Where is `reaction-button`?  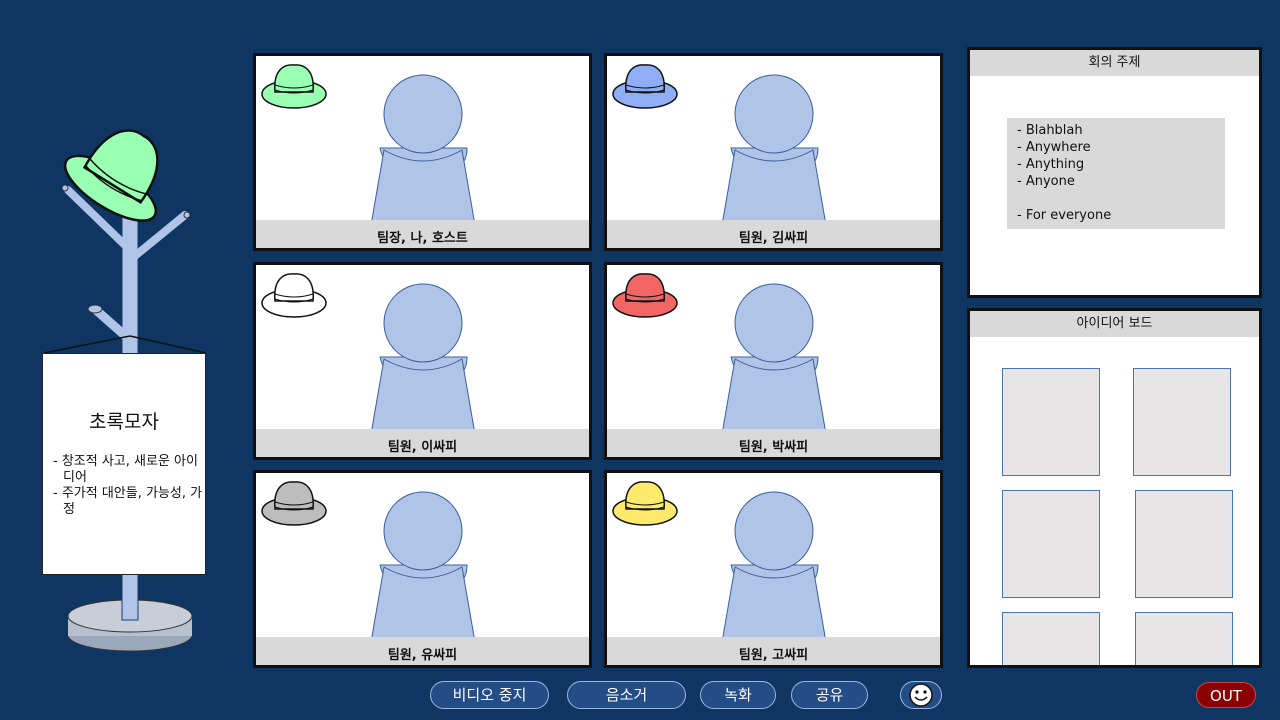 reaction-button is located at coordinates (921, 695).